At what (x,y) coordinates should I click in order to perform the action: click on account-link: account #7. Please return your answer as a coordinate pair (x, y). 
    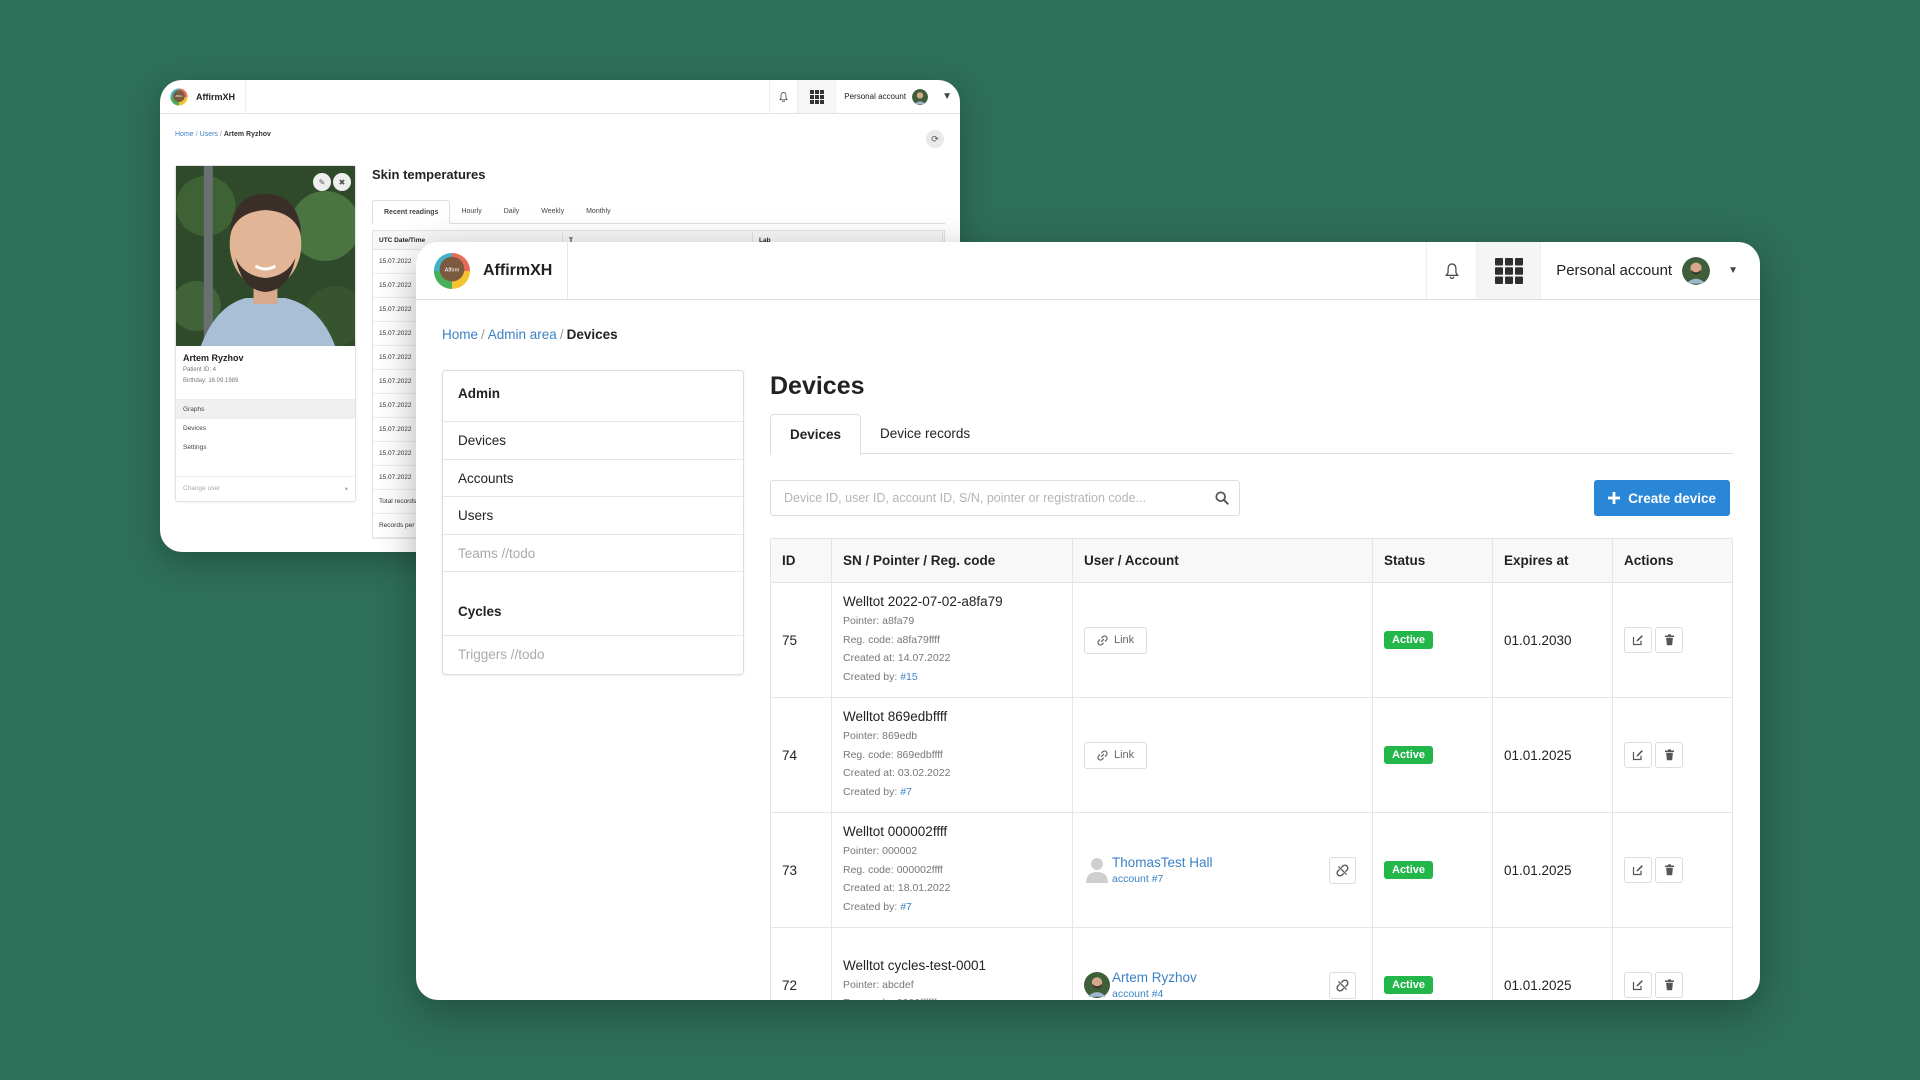
    Looking at the image, I should click on (1220, 879).